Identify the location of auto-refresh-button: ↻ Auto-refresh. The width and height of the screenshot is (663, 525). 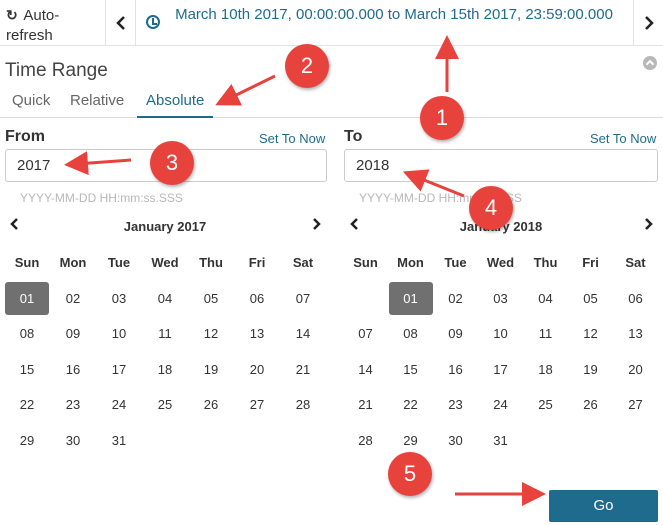
(53, 23).